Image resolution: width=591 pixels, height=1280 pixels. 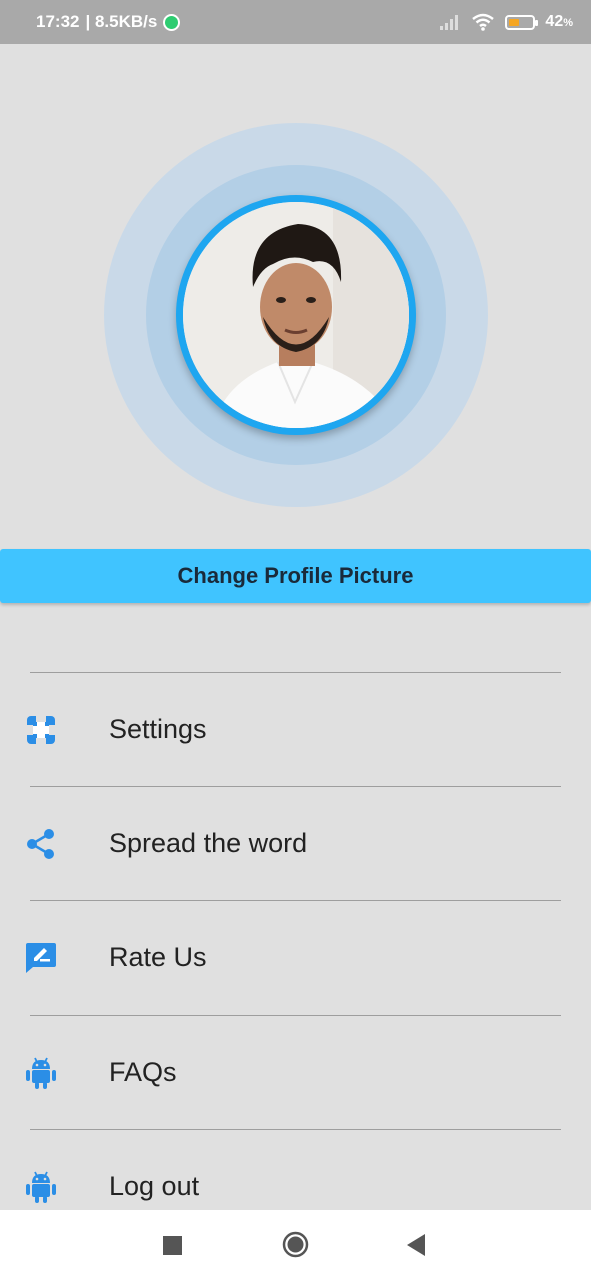 I want to click on wifi-icon, so click(x=483, y=22).